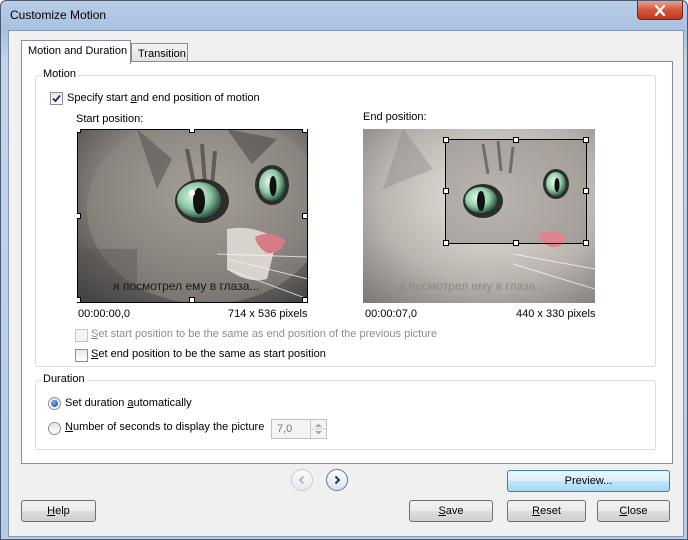 The height and width of the screenshot is (540, 688). Describe the element at coordinates (163, 98) in the screenshot. I see `specify-motion-label: Specify start and end position of motion` at that location.